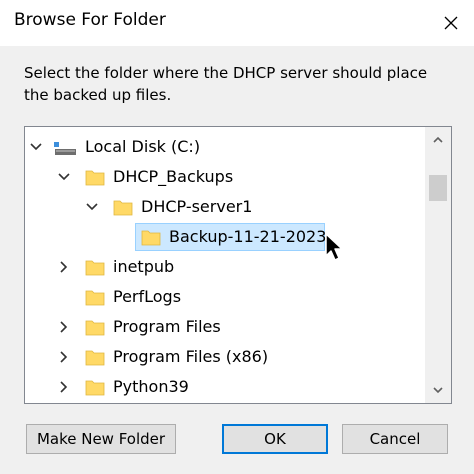 This screenshot has width=474, height=474. I want to click on cancel-button: Cancel, so click(395, 439).